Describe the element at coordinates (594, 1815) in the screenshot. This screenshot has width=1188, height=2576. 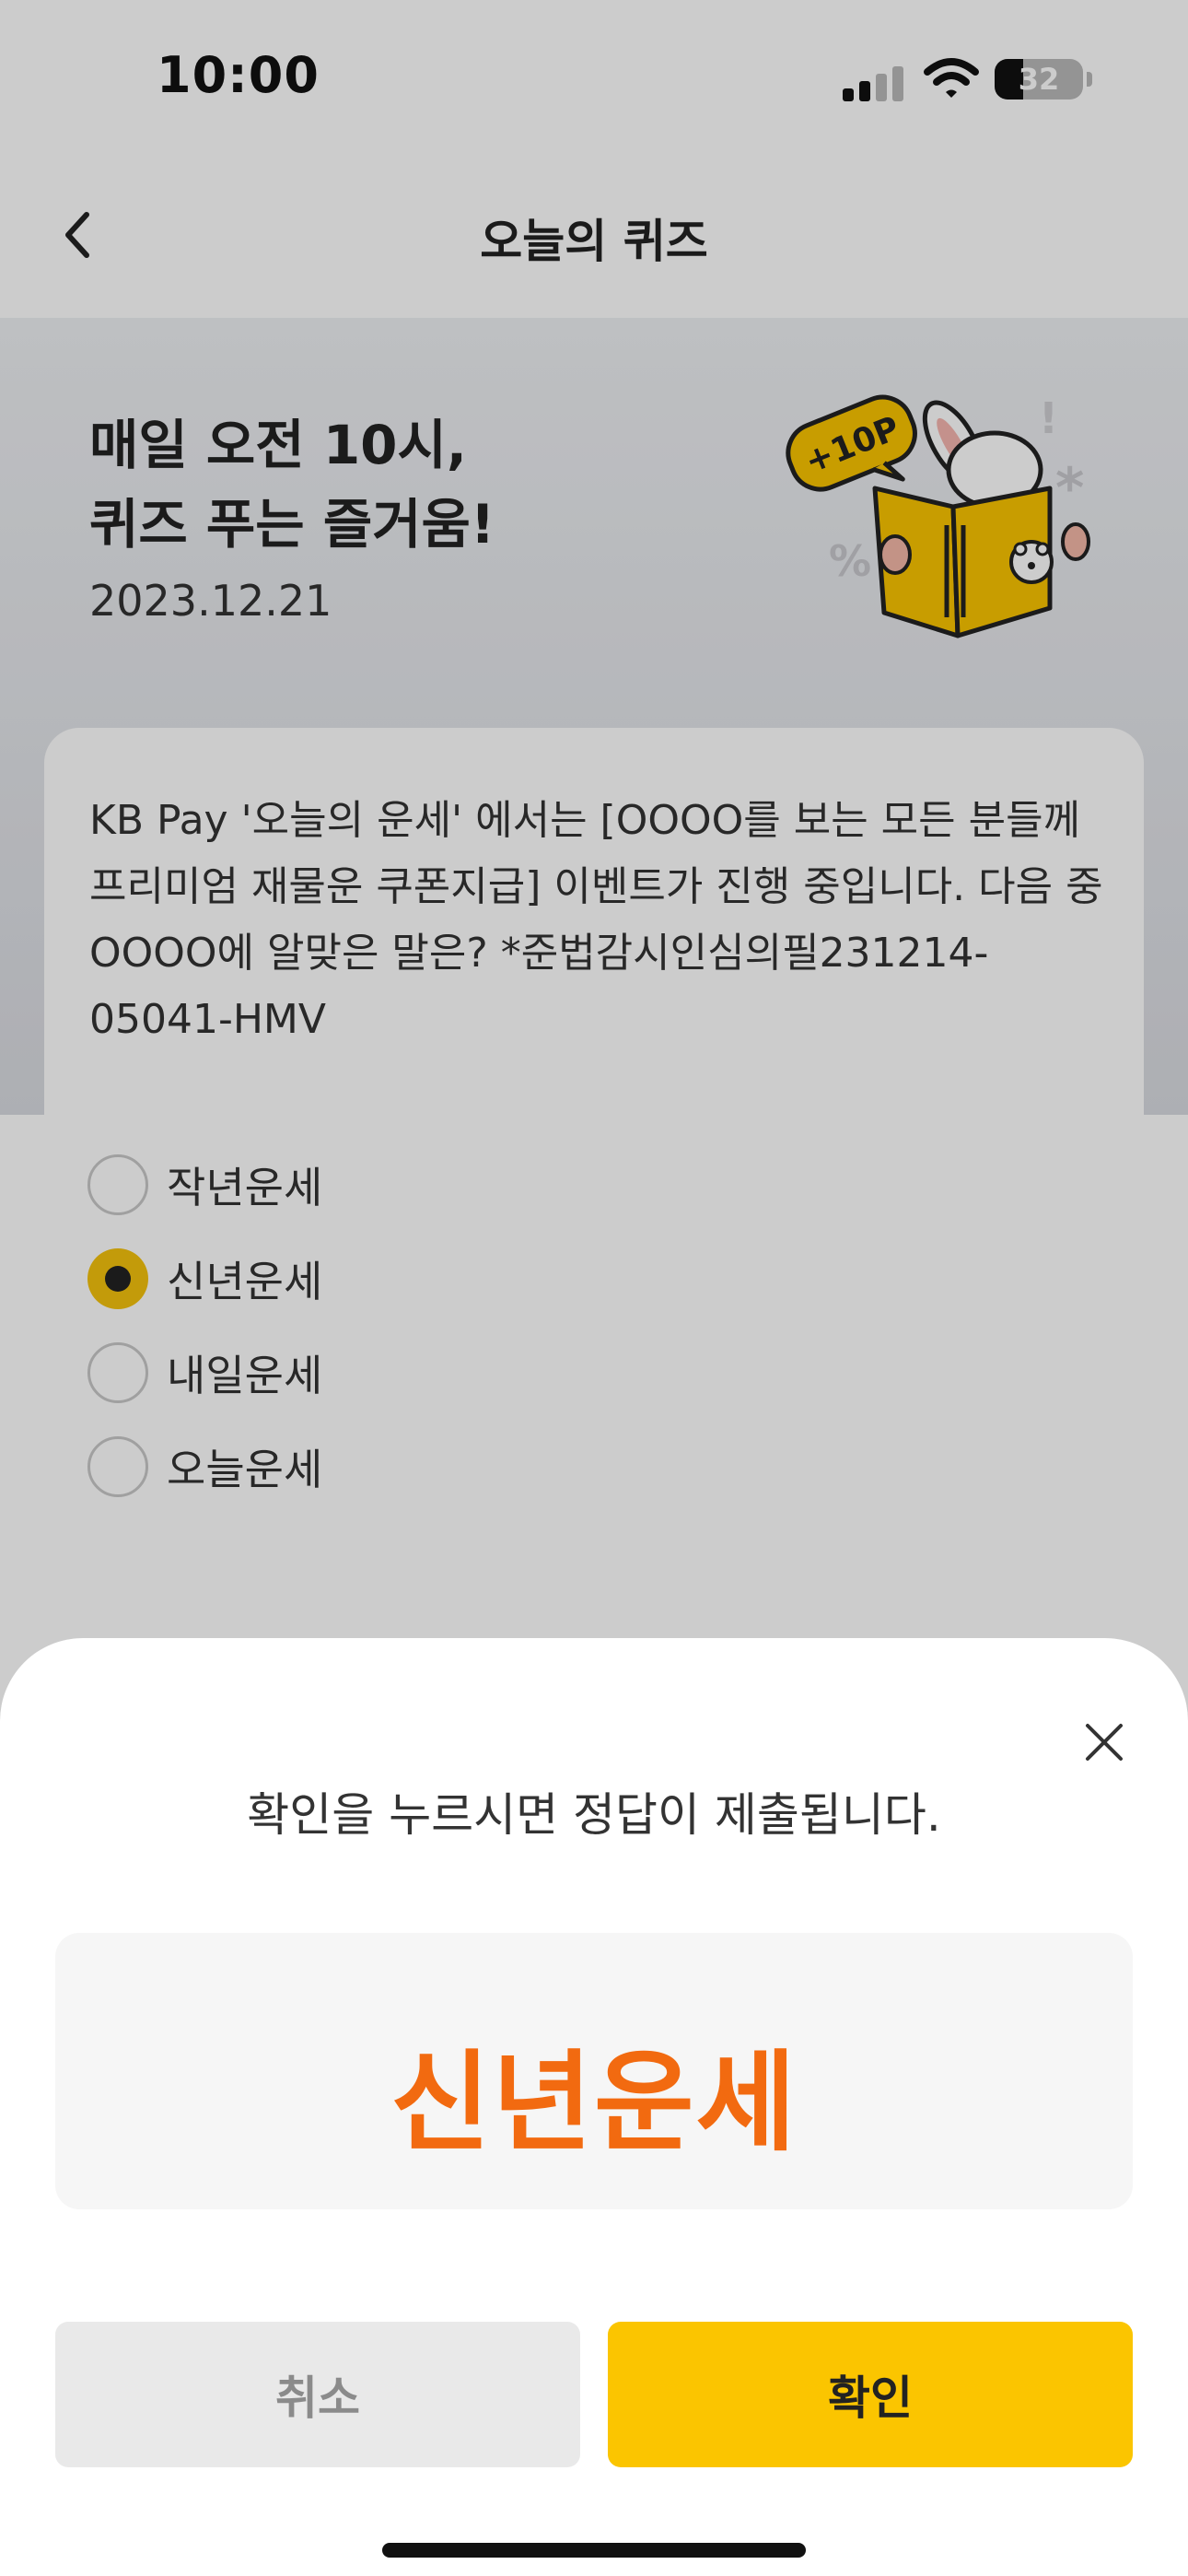
I see `confirm-message: 확인을 누르시면 정답이 제출됩니다.` at that location.